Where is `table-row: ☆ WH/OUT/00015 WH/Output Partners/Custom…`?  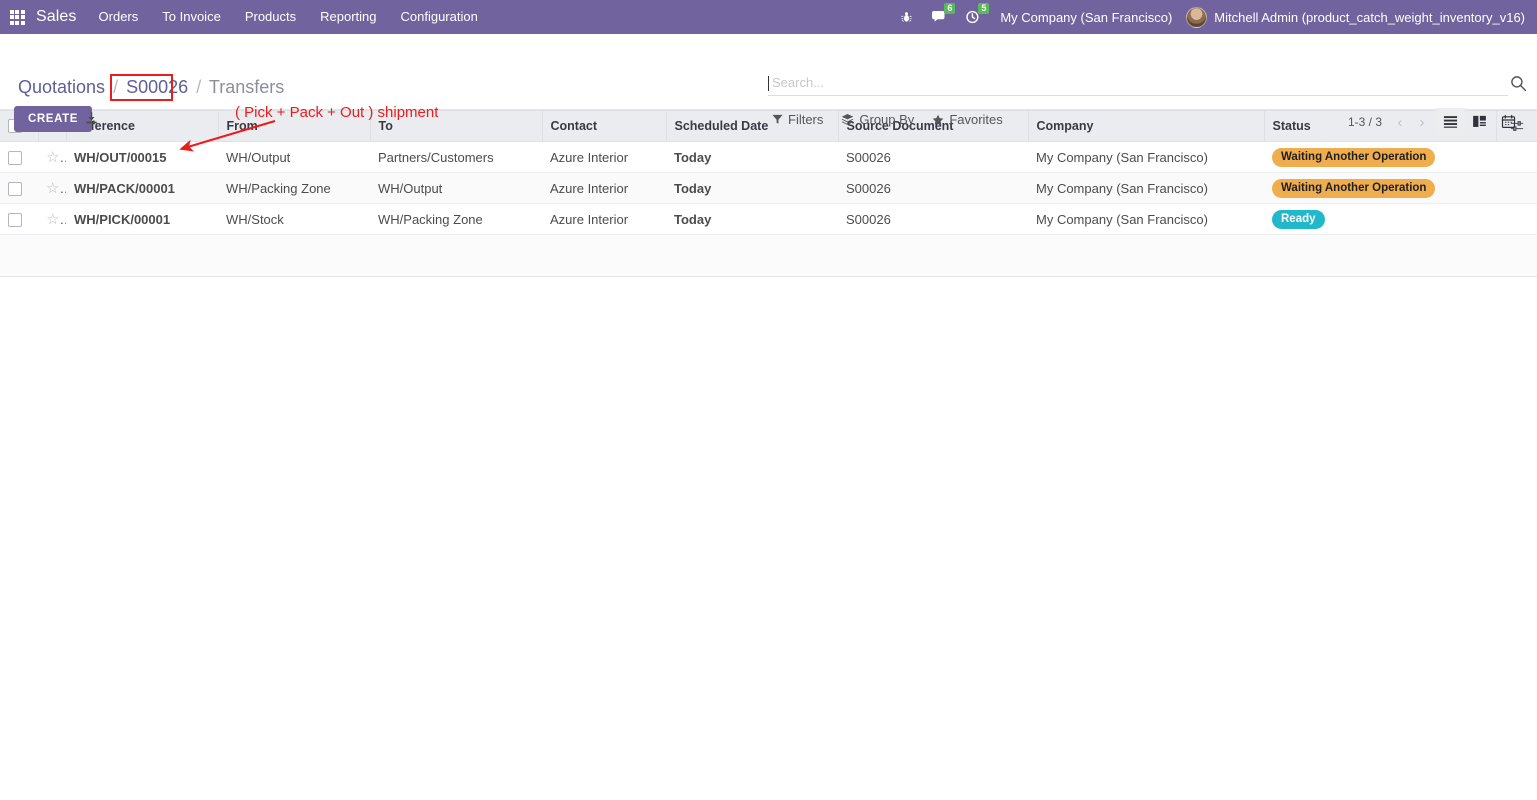 table-row: ☆ WH/OUT/00015 WH/Output Partners/Custom… is located at coordinates (768, 157).